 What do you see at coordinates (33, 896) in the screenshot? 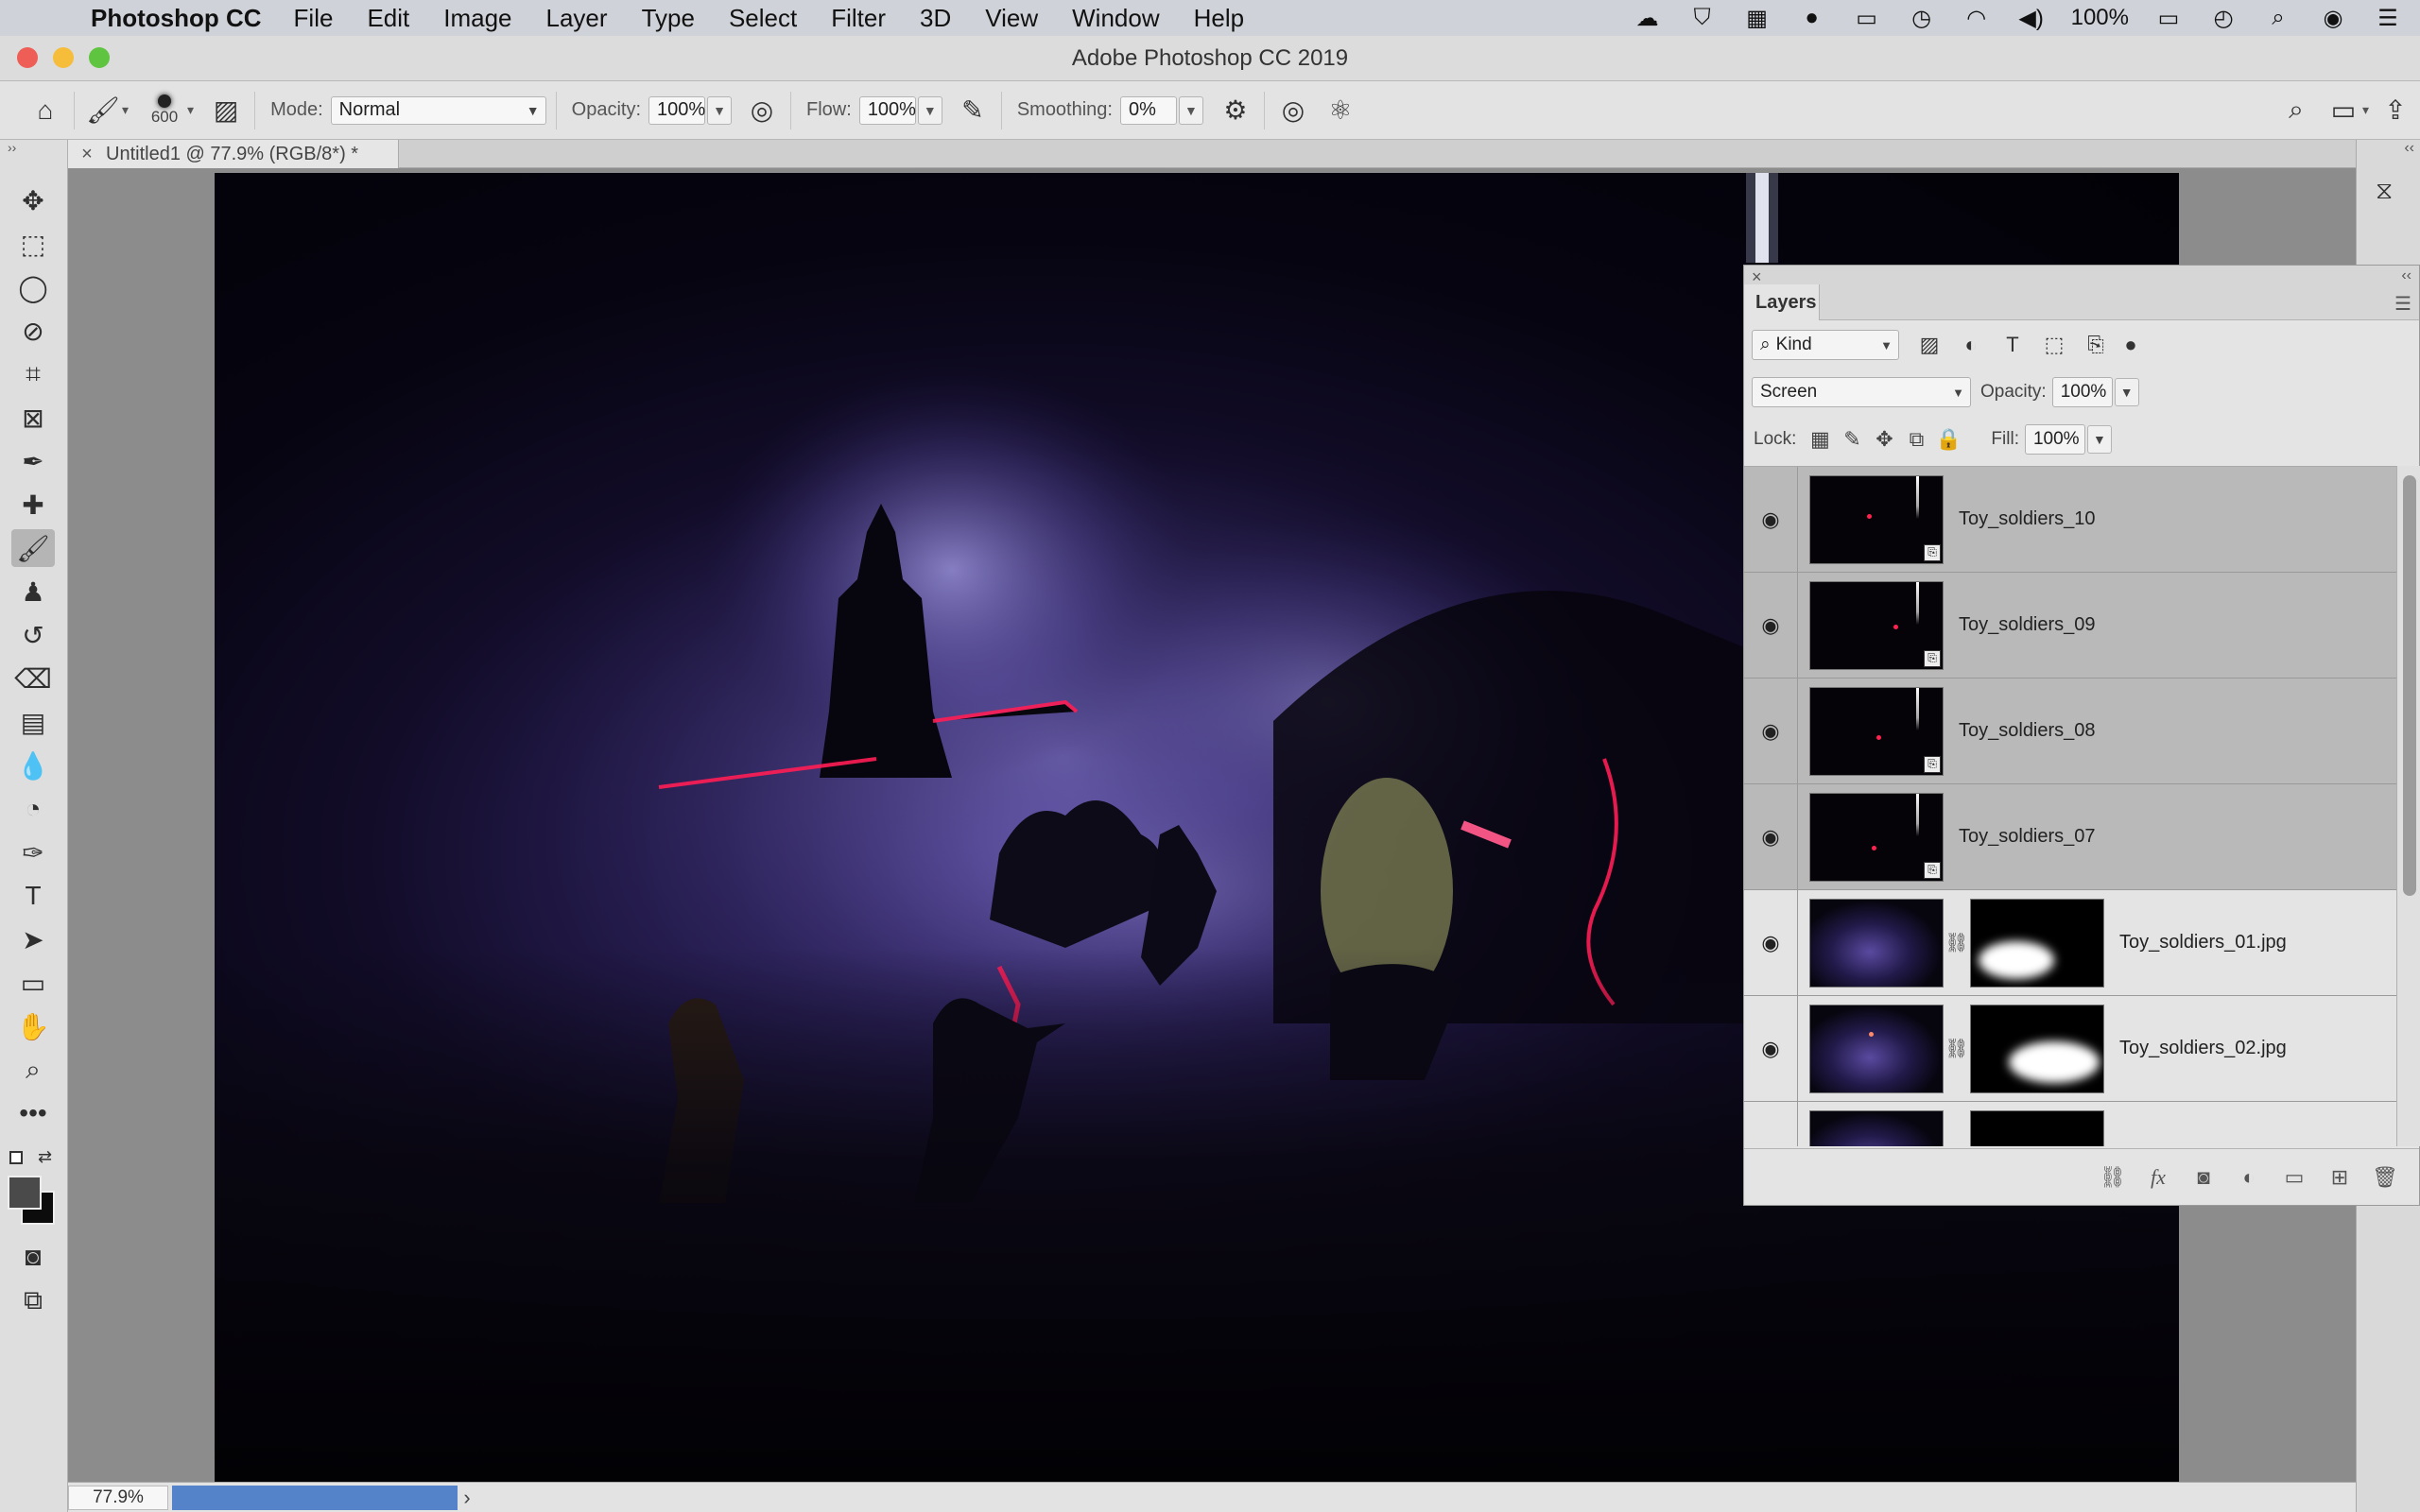
I see `type-tool-icon: T` at bounding box center [33, 896].